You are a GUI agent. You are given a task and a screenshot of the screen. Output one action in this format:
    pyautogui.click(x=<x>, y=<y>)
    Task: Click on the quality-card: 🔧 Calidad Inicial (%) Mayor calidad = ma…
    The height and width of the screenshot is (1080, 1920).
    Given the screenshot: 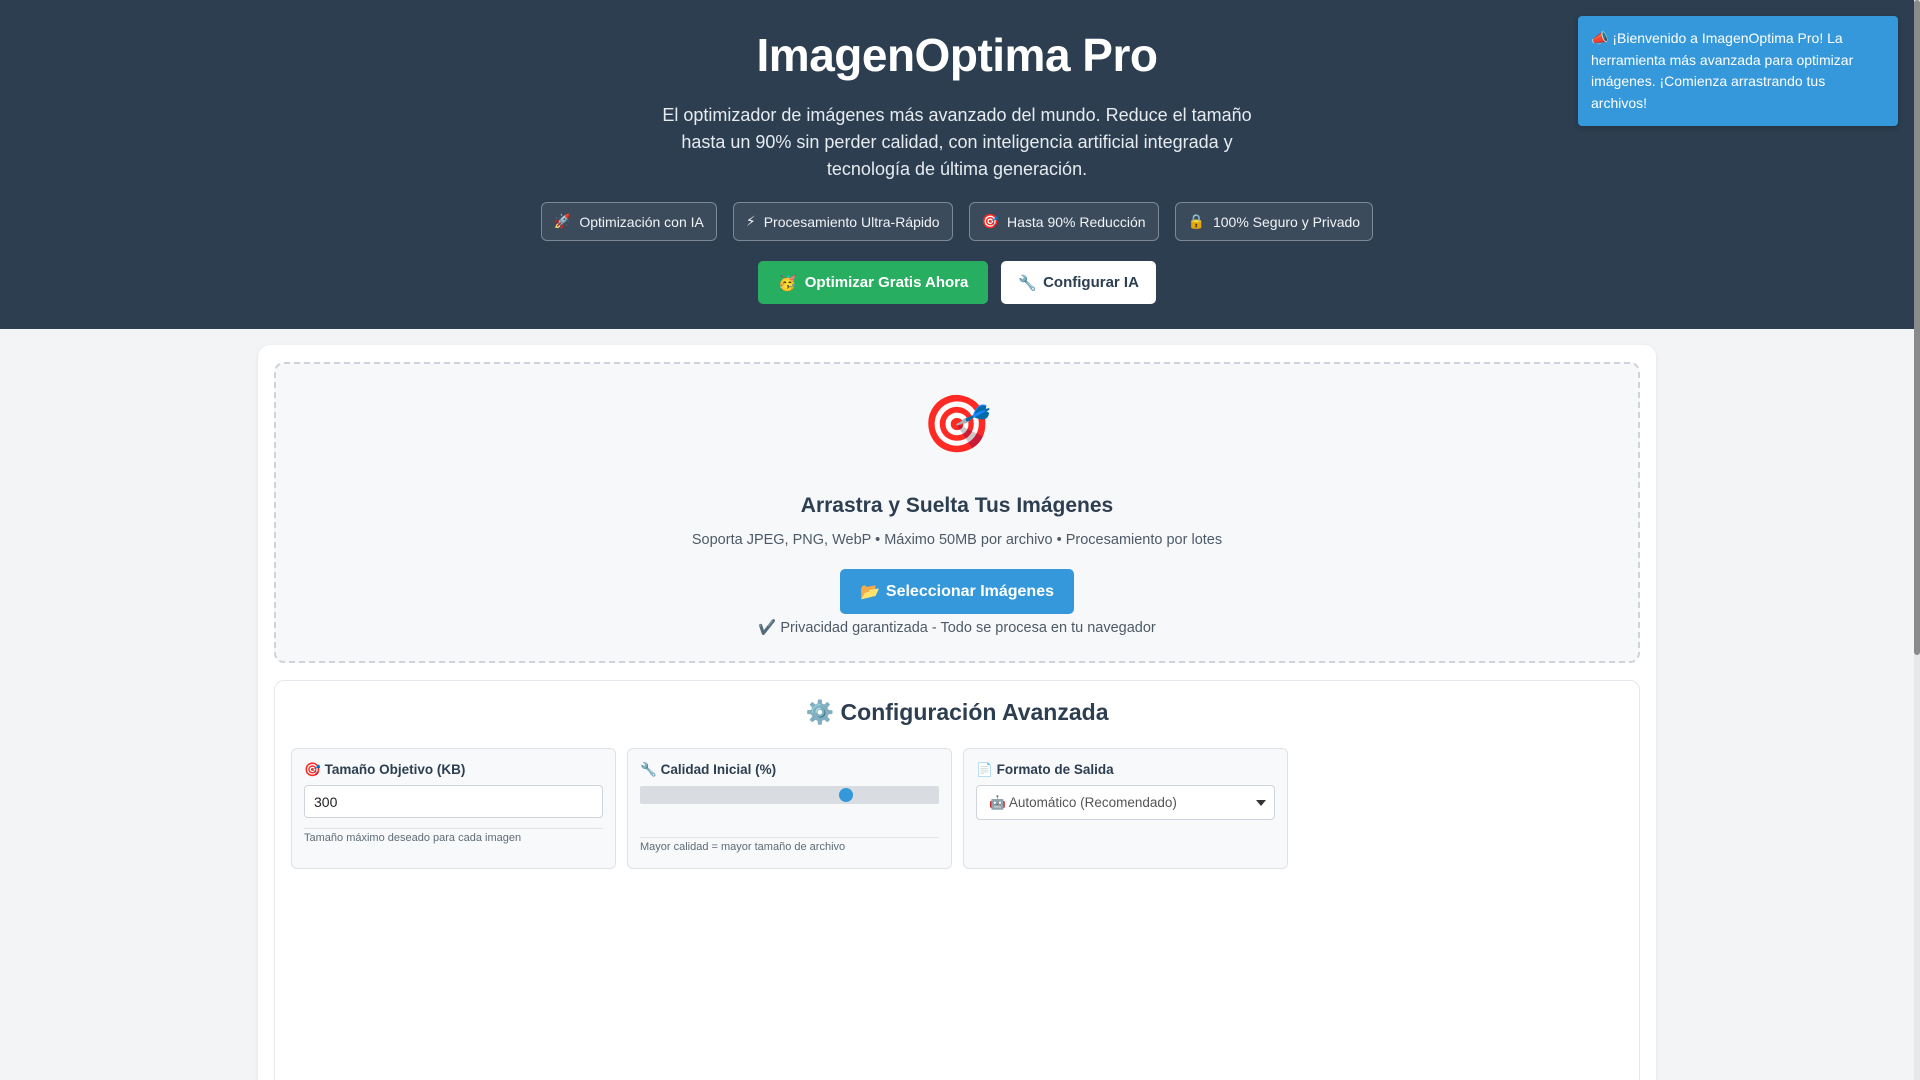 What is the action you would take?
    pyautogui.click(x=789, y=808)
    